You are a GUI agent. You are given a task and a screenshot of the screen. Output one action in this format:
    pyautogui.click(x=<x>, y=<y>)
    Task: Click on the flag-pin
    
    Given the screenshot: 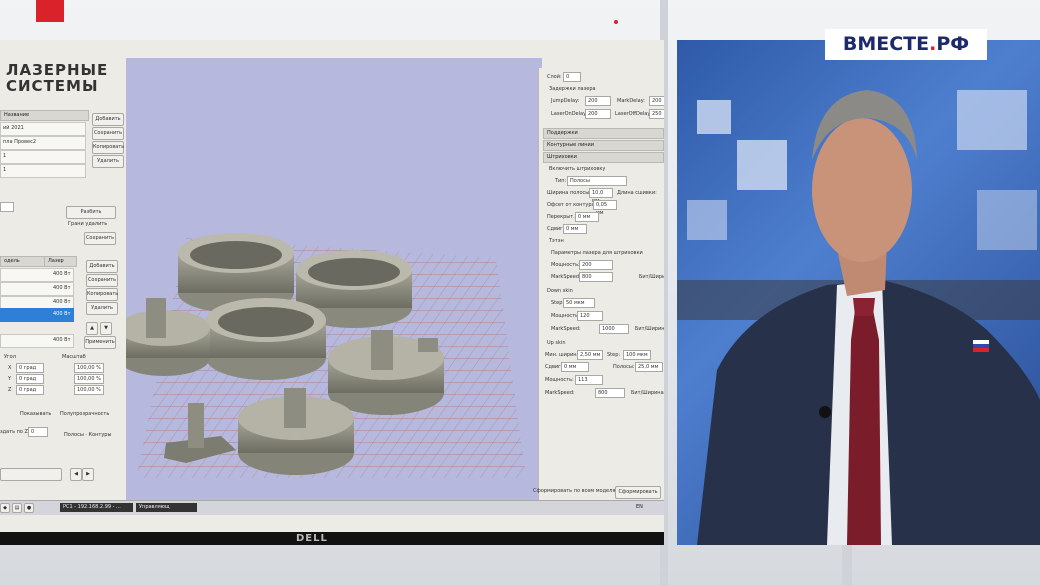 What is the action you would take?
    pyautogui.click(x=981, y=342)
    